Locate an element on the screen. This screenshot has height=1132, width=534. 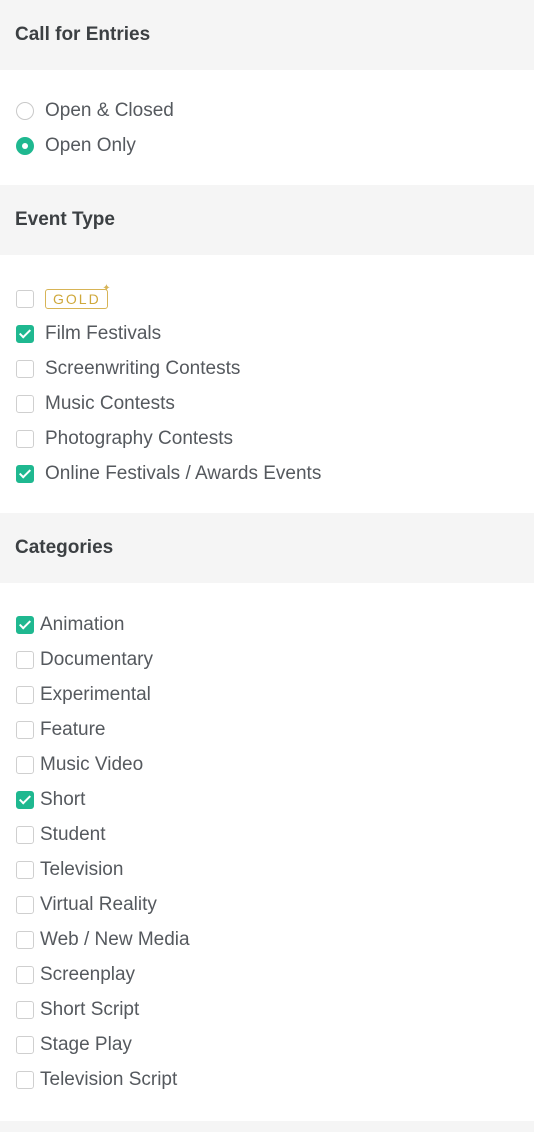
radio-label: Open & Closed is located at coordinates (109, 110).